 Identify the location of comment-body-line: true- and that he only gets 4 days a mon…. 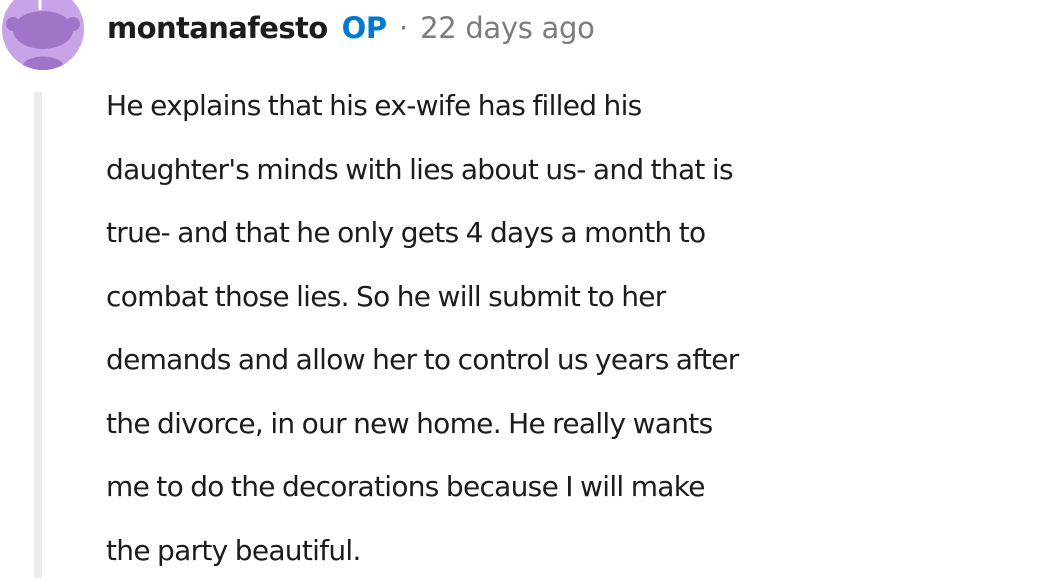
(580, 233).